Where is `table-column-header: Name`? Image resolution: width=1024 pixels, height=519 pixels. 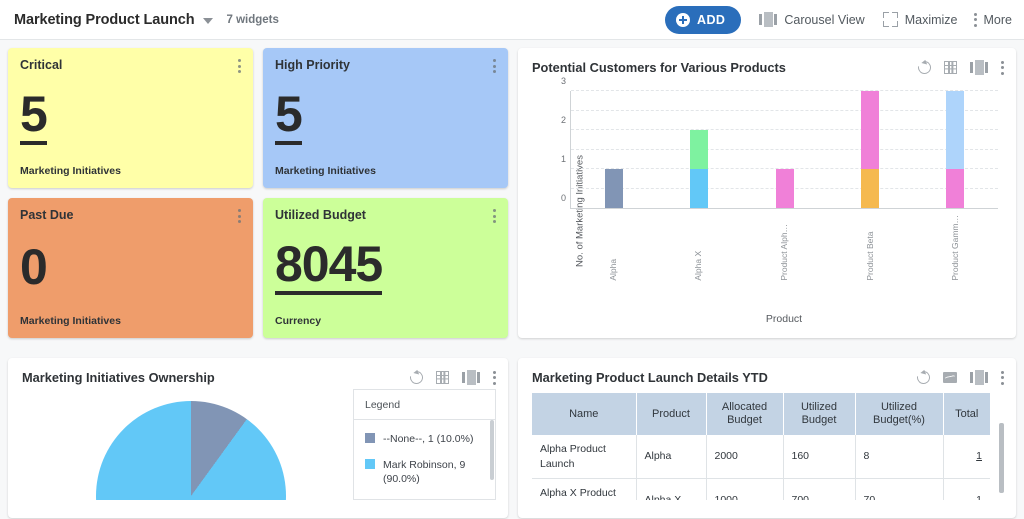
table-column-header: Name is located at coordinates (584, 414).